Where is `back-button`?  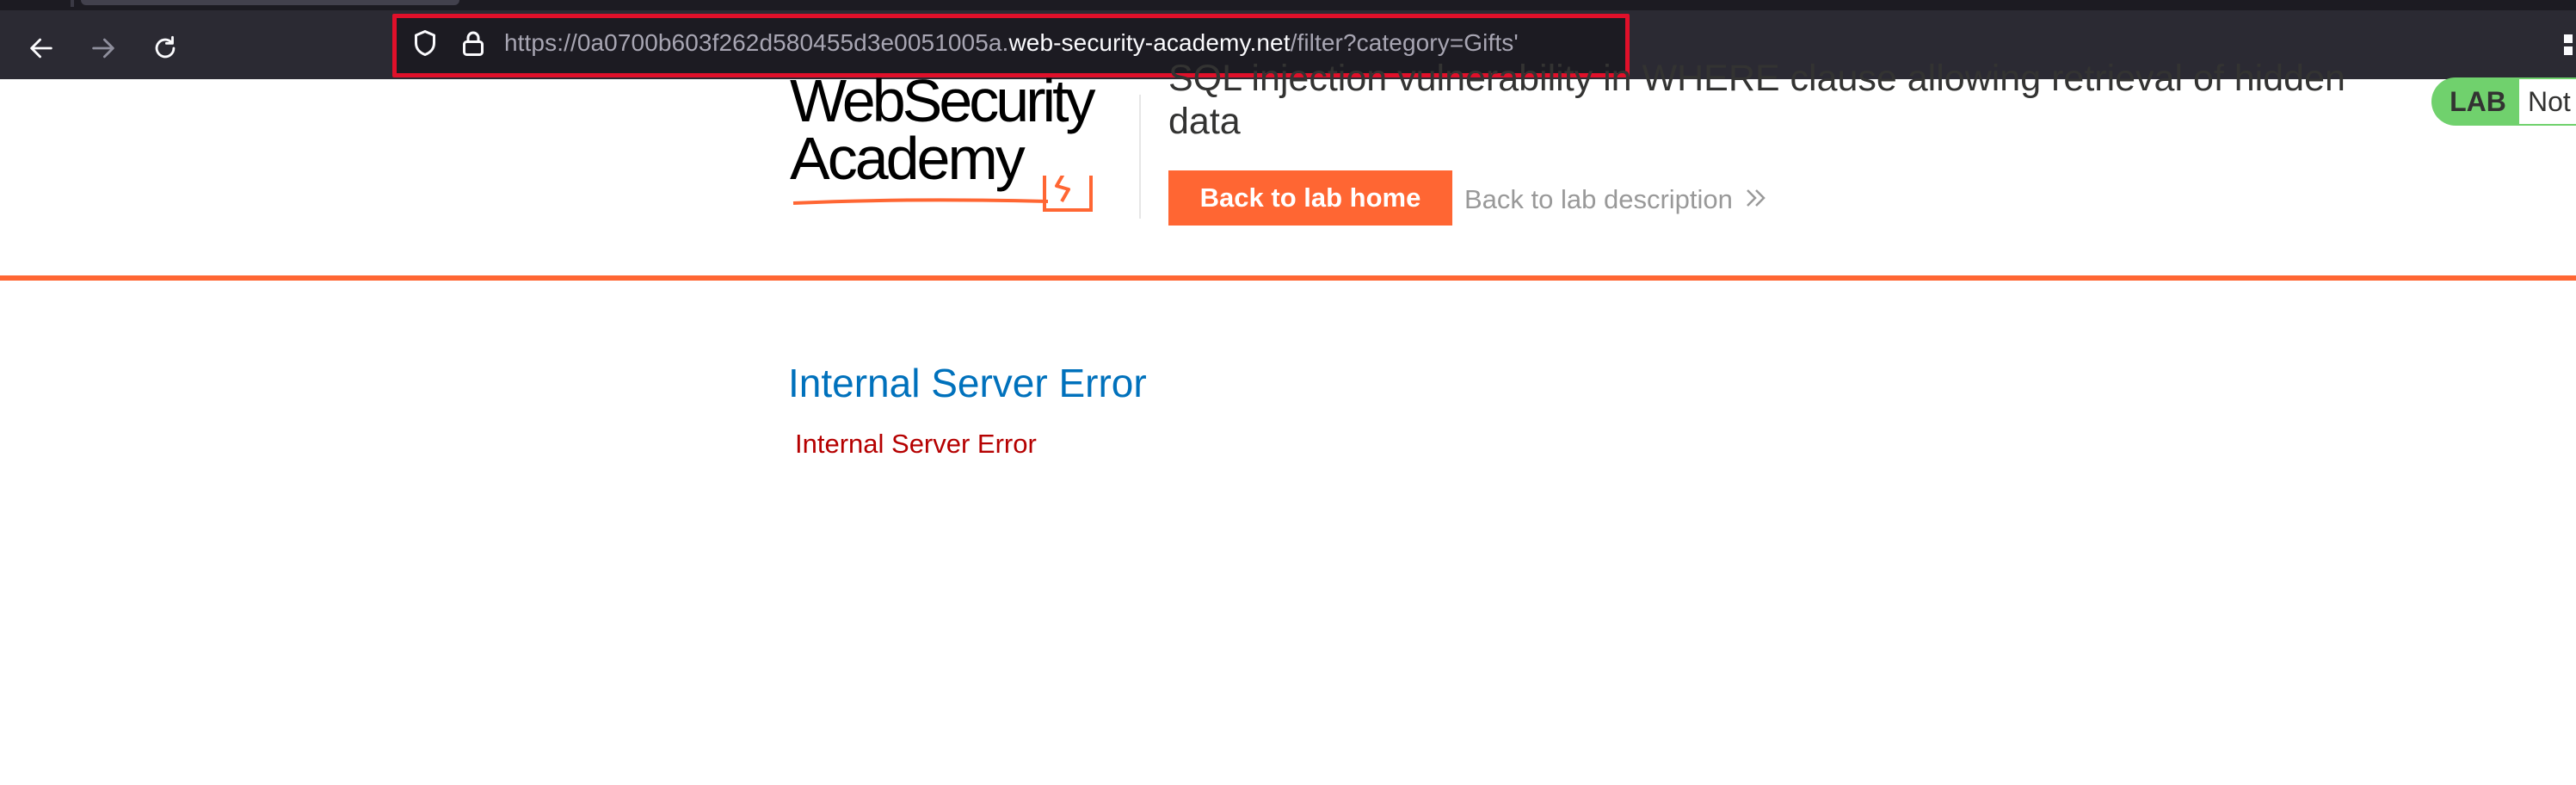 back-button is located at coordinates (41, 48).